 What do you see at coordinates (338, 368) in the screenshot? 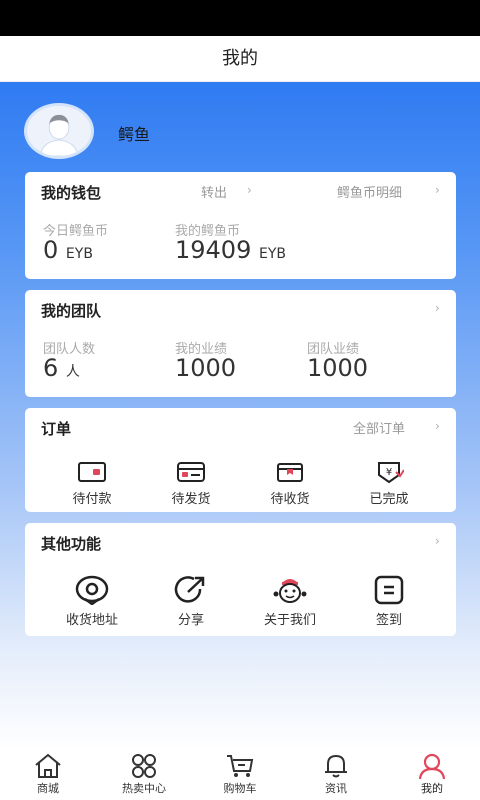
I see `team-performance-value: 1000` at bounding box center [338, 368].